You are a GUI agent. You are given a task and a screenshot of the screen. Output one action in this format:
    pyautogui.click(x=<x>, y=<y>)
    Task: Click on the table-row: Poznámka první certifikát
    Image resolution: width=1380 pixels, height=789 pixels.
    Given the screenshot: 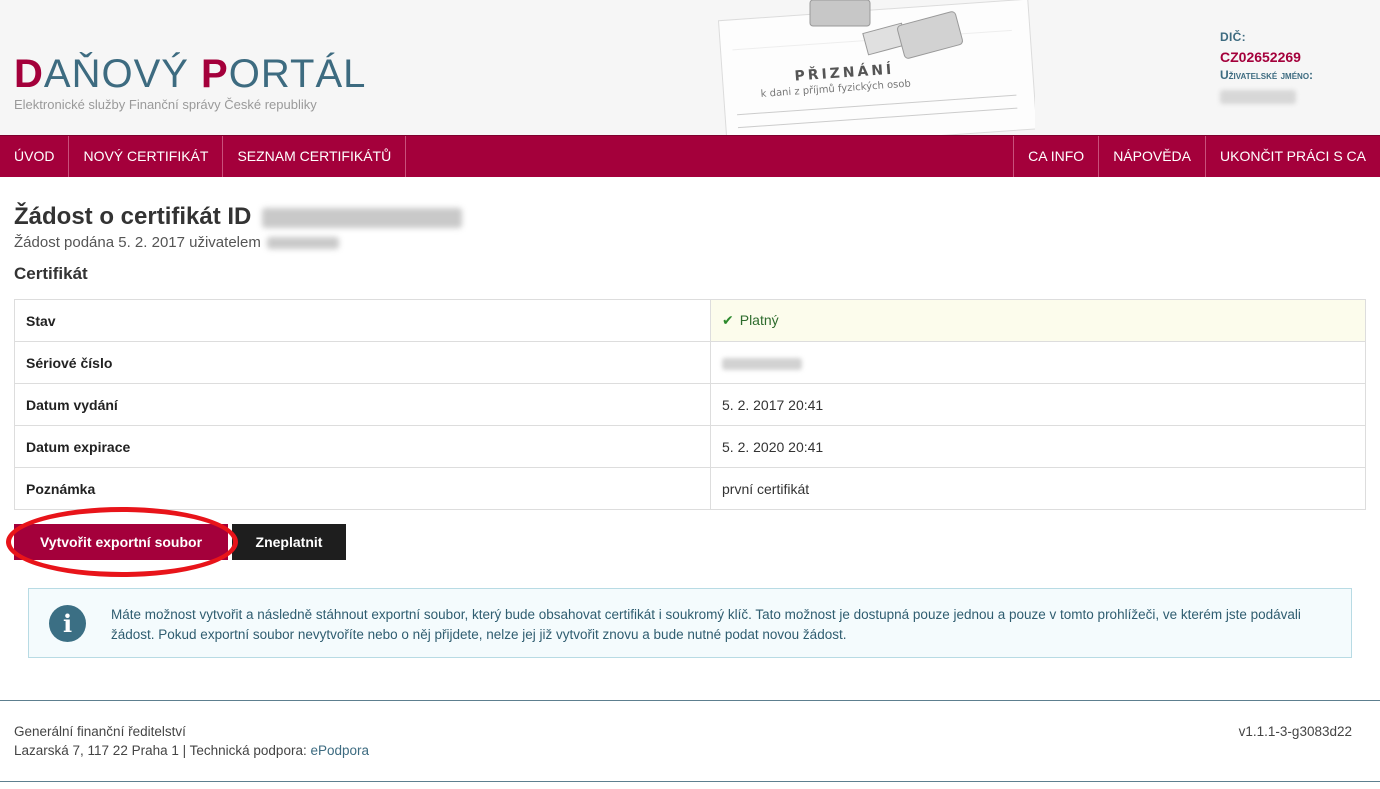 What is the action you would take?
    pyautogui.click(x=690, y=488)
    